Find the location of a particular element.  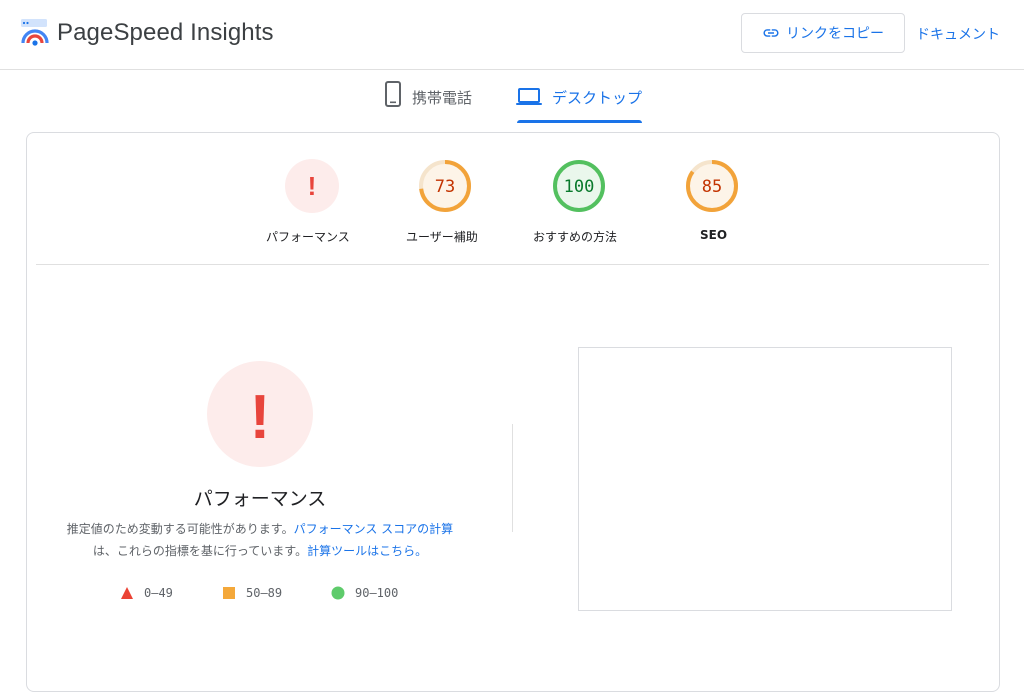

tab-desktop: デスクトップ is located at coordinates (579, 102).